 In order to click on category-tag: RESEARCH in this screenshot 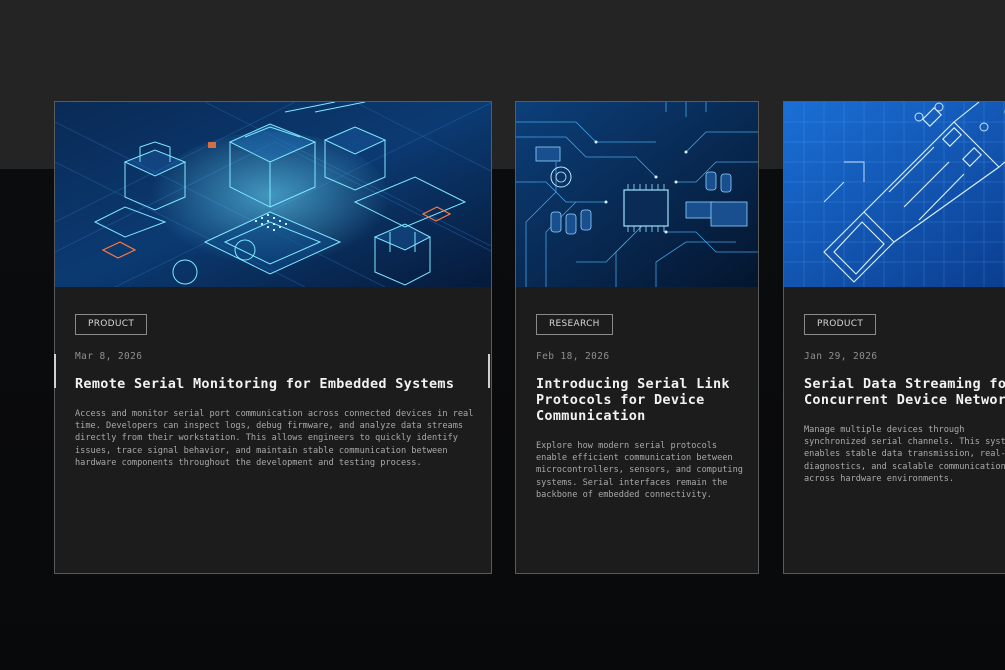, I will do `click(574, 324)`.